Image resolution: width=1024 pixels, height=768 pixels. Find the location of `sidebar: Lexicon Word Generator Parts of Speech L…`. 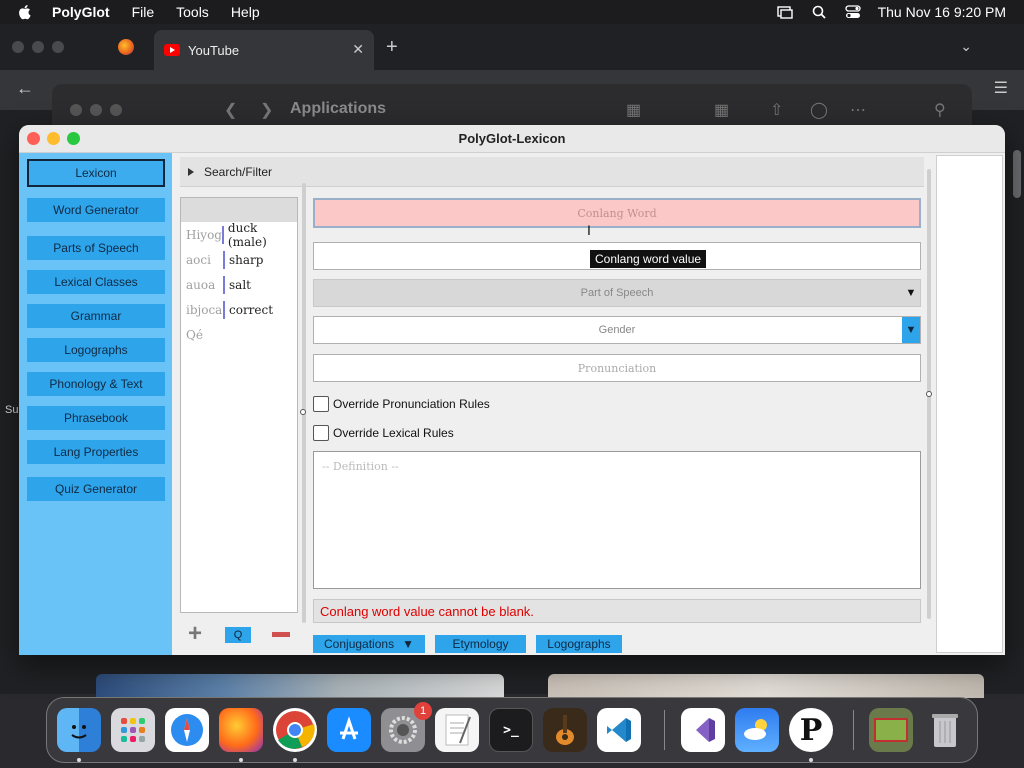

sidebar: Lexicon Word Generator Parts of Speech L… is located at coordinates (95, 404).